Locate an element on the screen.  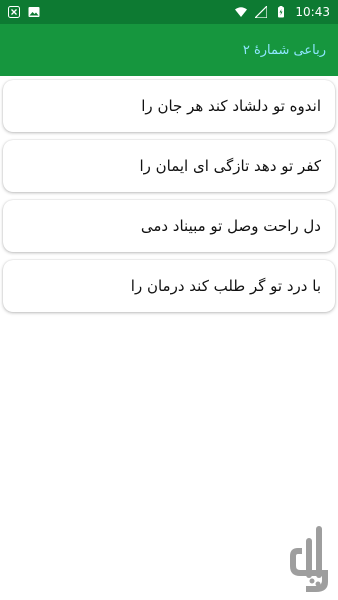
verse-text: کفر تو دهد تازگی ای ایمان را is located at coordinates (230, 166).